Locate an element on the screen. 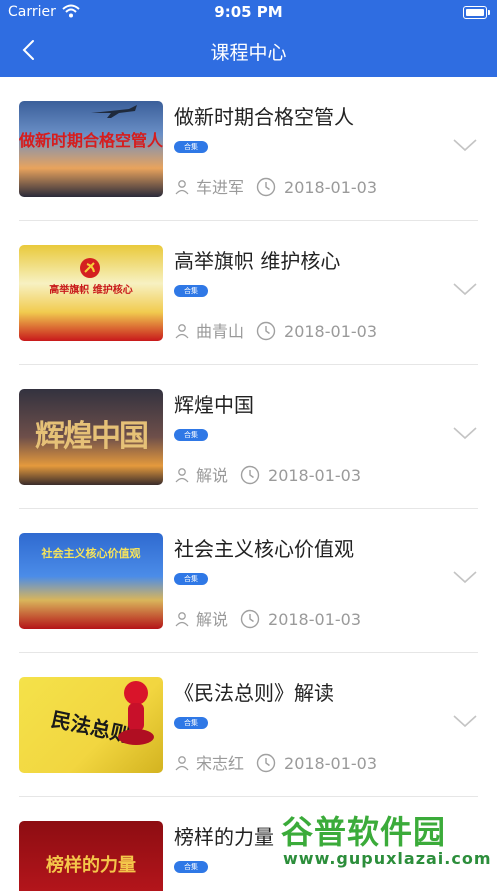  party-emblem-icon is located at coordinates (90, 268).